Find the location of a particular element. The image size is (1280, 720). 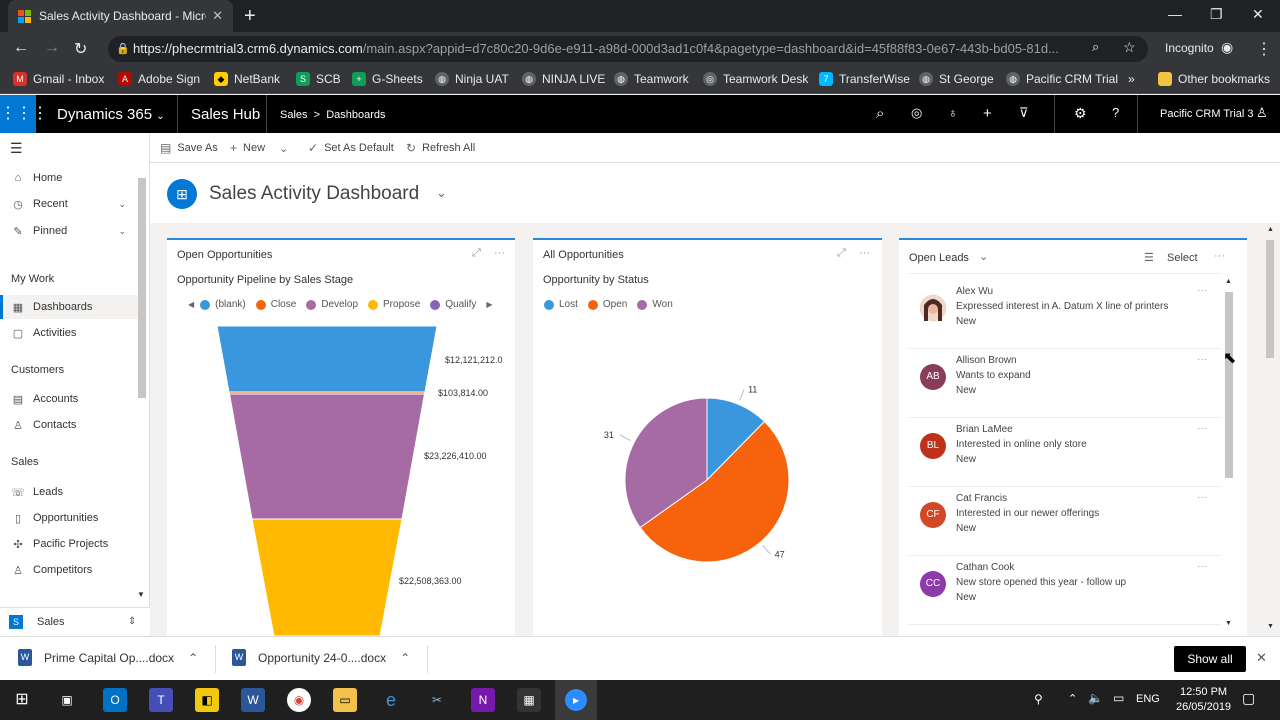

legend-item: Develop is located at coordinates (332, 304).